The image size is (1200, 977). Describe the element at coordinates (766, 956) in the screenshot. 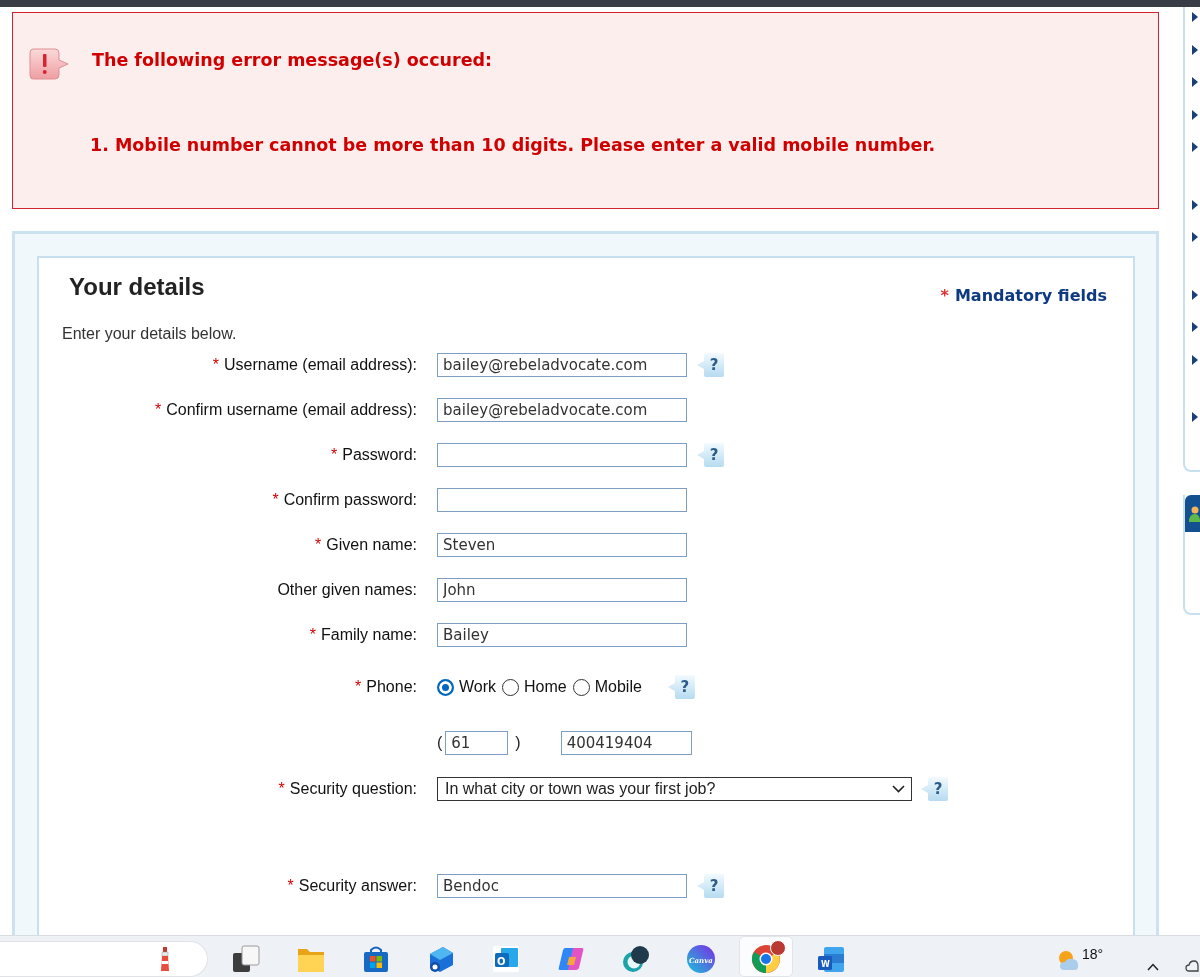

I see `taskbar-app-button` at that location.